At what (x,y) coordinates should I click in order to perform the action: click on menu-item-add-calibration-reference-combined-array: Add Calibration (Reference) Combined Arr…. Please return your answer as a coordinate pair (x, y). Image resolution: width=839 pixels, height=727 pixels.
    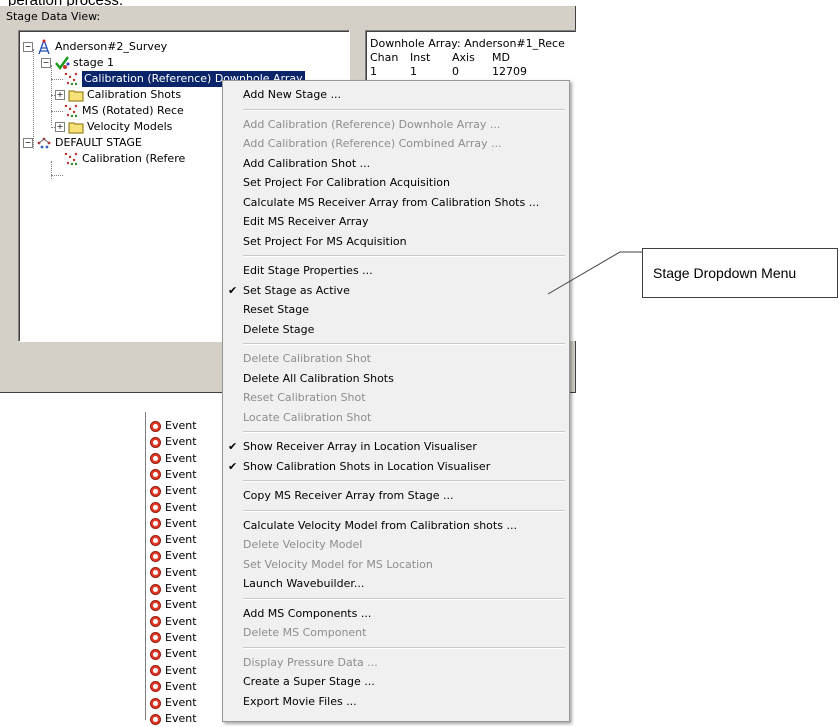
    Looking at the image, I should click on (396, 144).